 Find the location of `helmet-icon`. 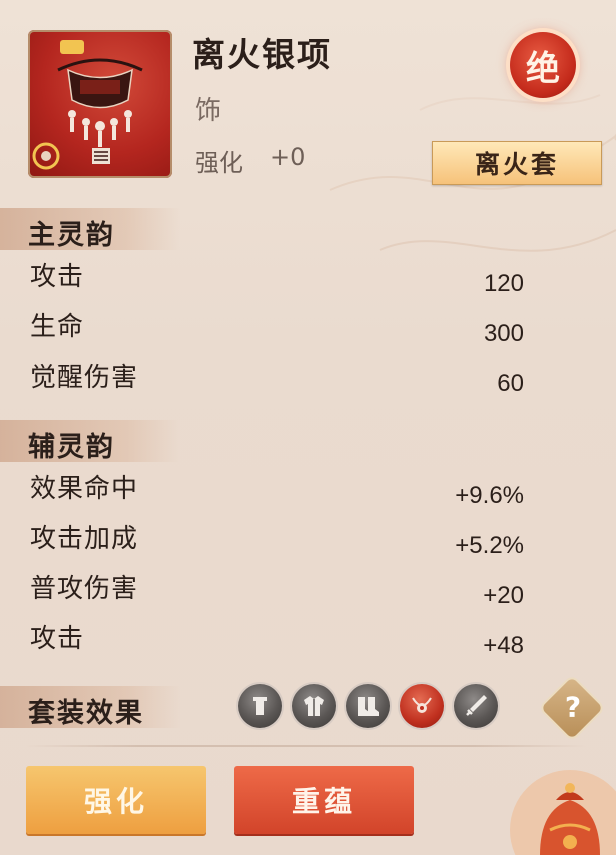

helmet-icon is located at coordinates (260, 706).